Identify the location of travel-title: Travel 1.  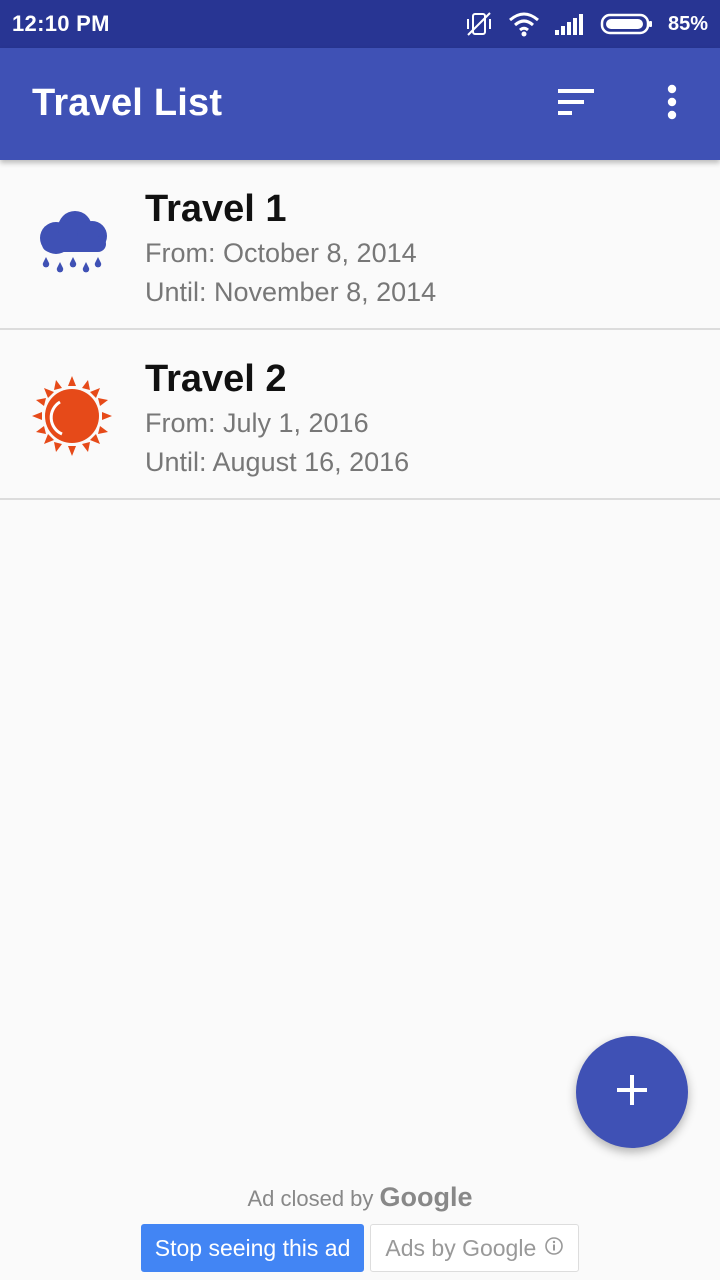
(216, 209).